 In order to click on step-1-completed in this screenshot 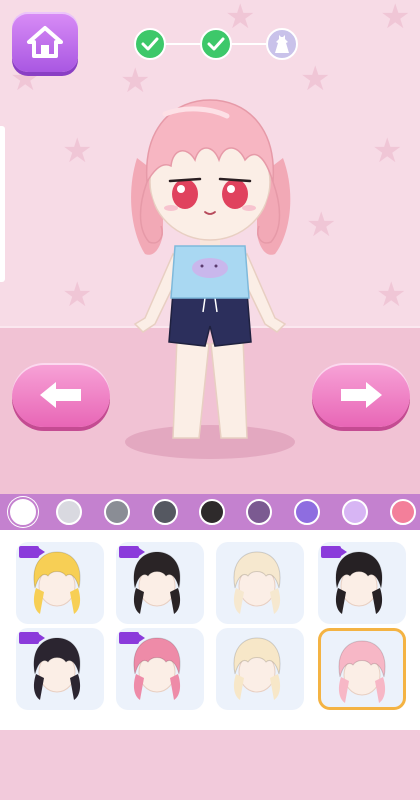, I will do `click(150, 44)`.